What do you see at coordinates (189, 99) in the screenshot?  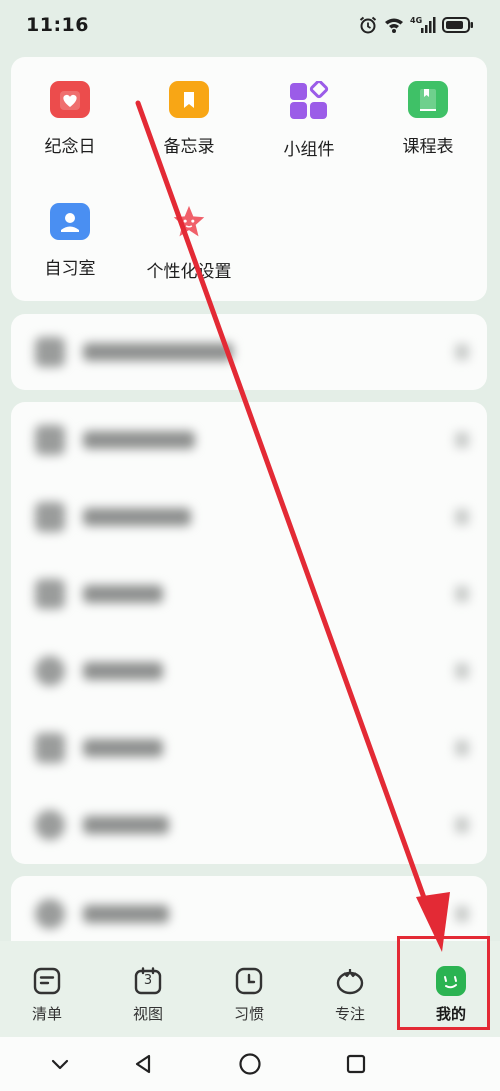 I see `bookmark-icon` at bounding box center [189, 99].